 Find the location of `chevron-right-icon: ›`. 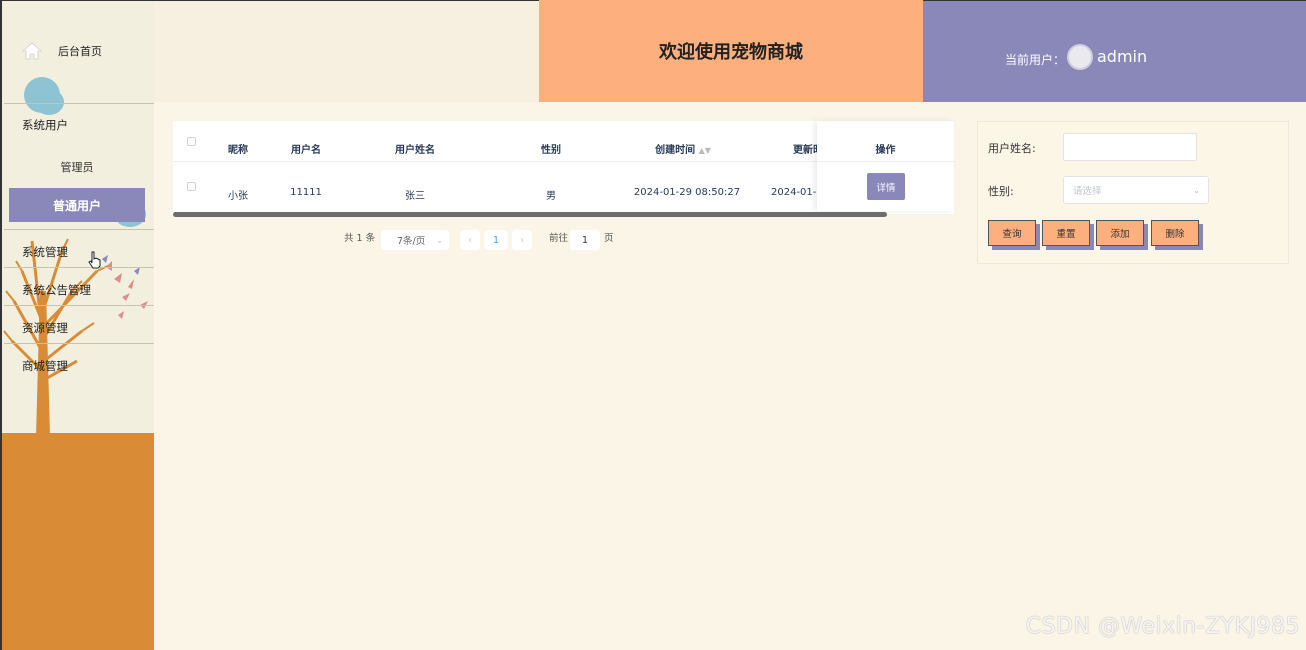

chevron-right-icon: › is located at coordinates (522, 240).